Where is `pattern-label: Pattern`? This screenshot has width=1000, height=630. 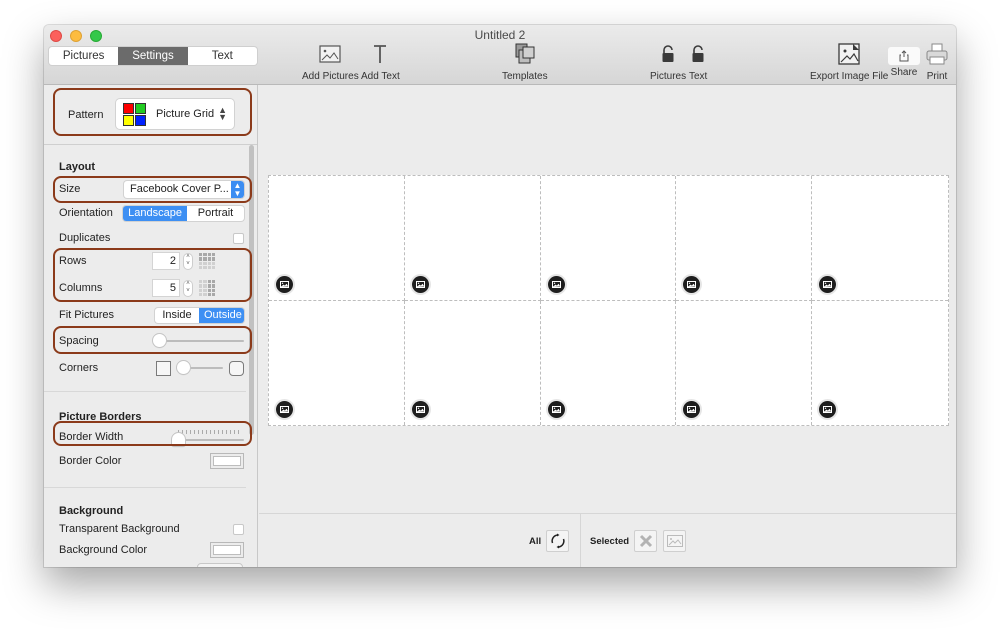 pattern-label: Pattern is located at coordinates (86, 115).